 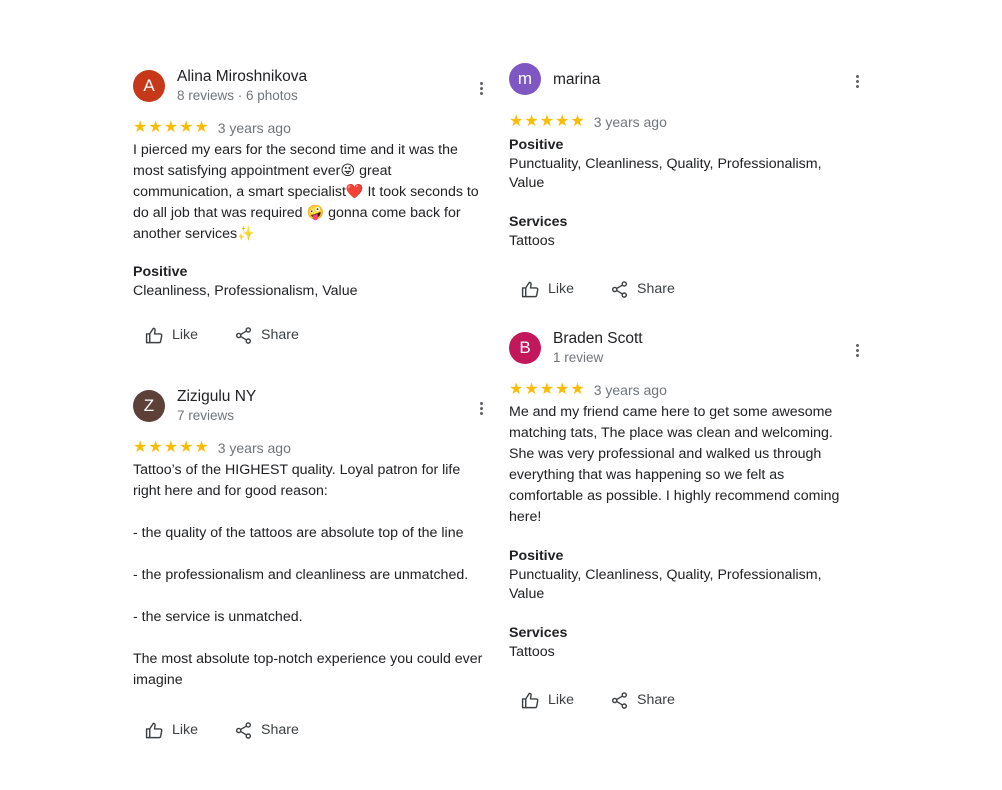 What do you see at coordinates (242, 77) in the screenshot?
I see `reviewer-name: Alina Miroshnikova` at bounding box center [242, 77].